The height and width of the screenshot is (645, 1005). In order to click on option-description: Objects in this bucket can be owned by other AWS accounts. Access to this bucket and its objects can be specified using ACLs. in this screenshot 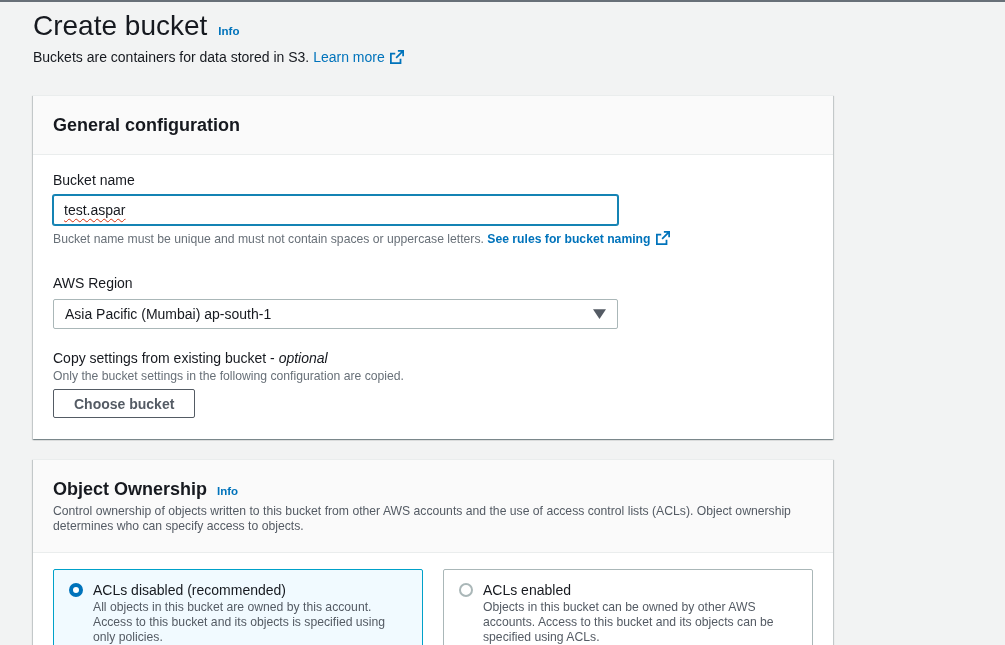, I will do `click(629, 622)`.